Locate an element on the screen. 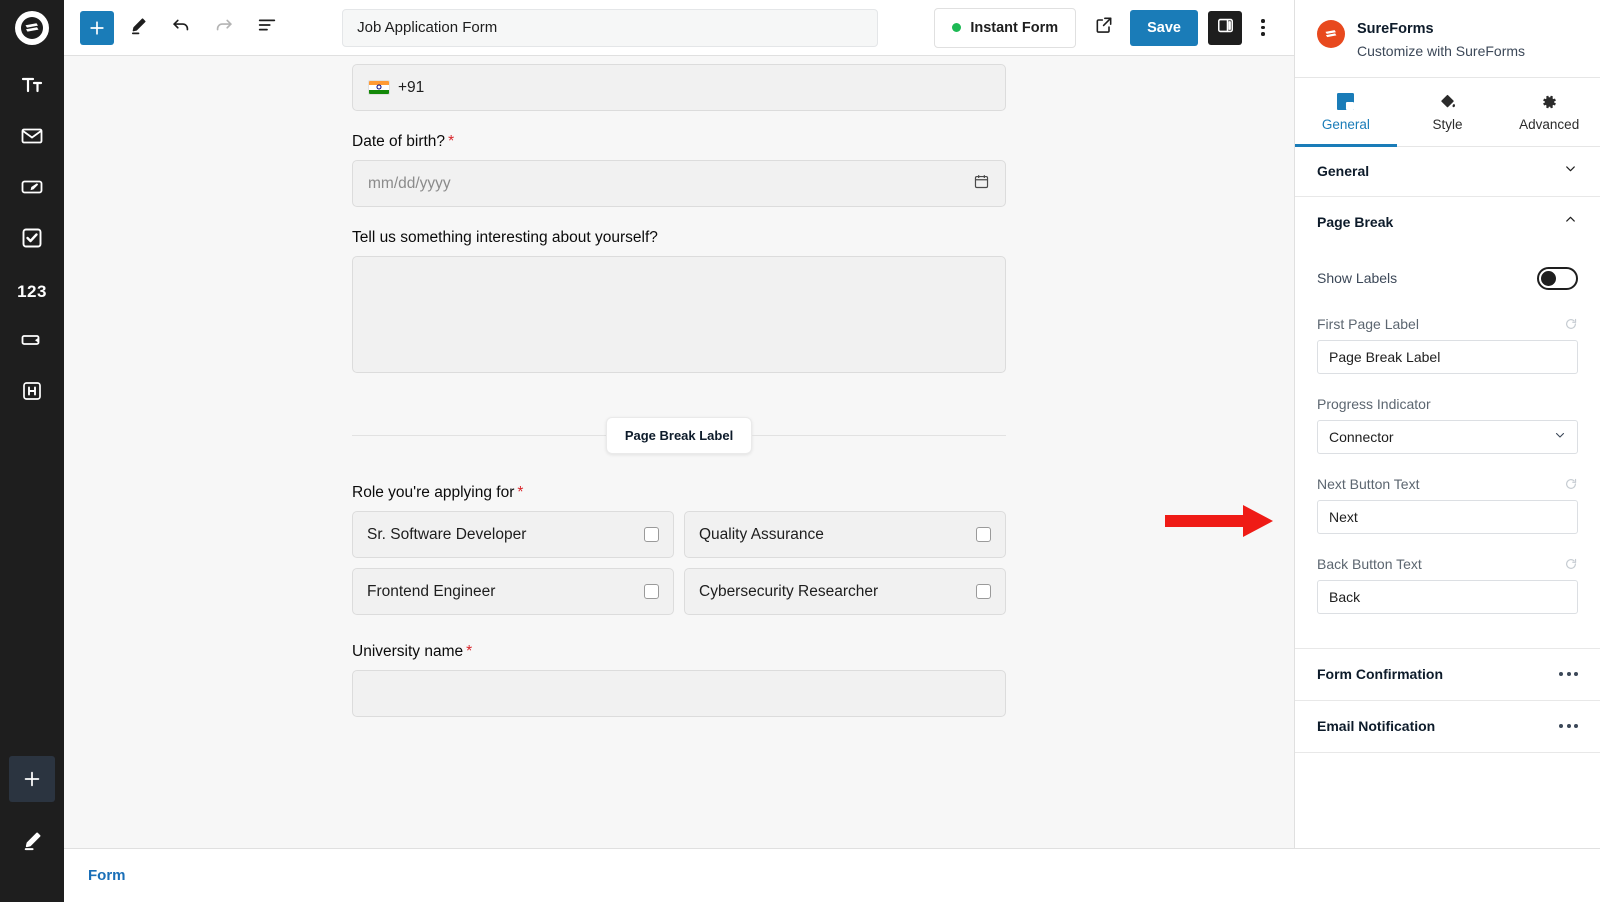 Image resolution: width=1600 pixels, height=902 pixels. chevron-down-icon is located at coordinates (1570, 171).